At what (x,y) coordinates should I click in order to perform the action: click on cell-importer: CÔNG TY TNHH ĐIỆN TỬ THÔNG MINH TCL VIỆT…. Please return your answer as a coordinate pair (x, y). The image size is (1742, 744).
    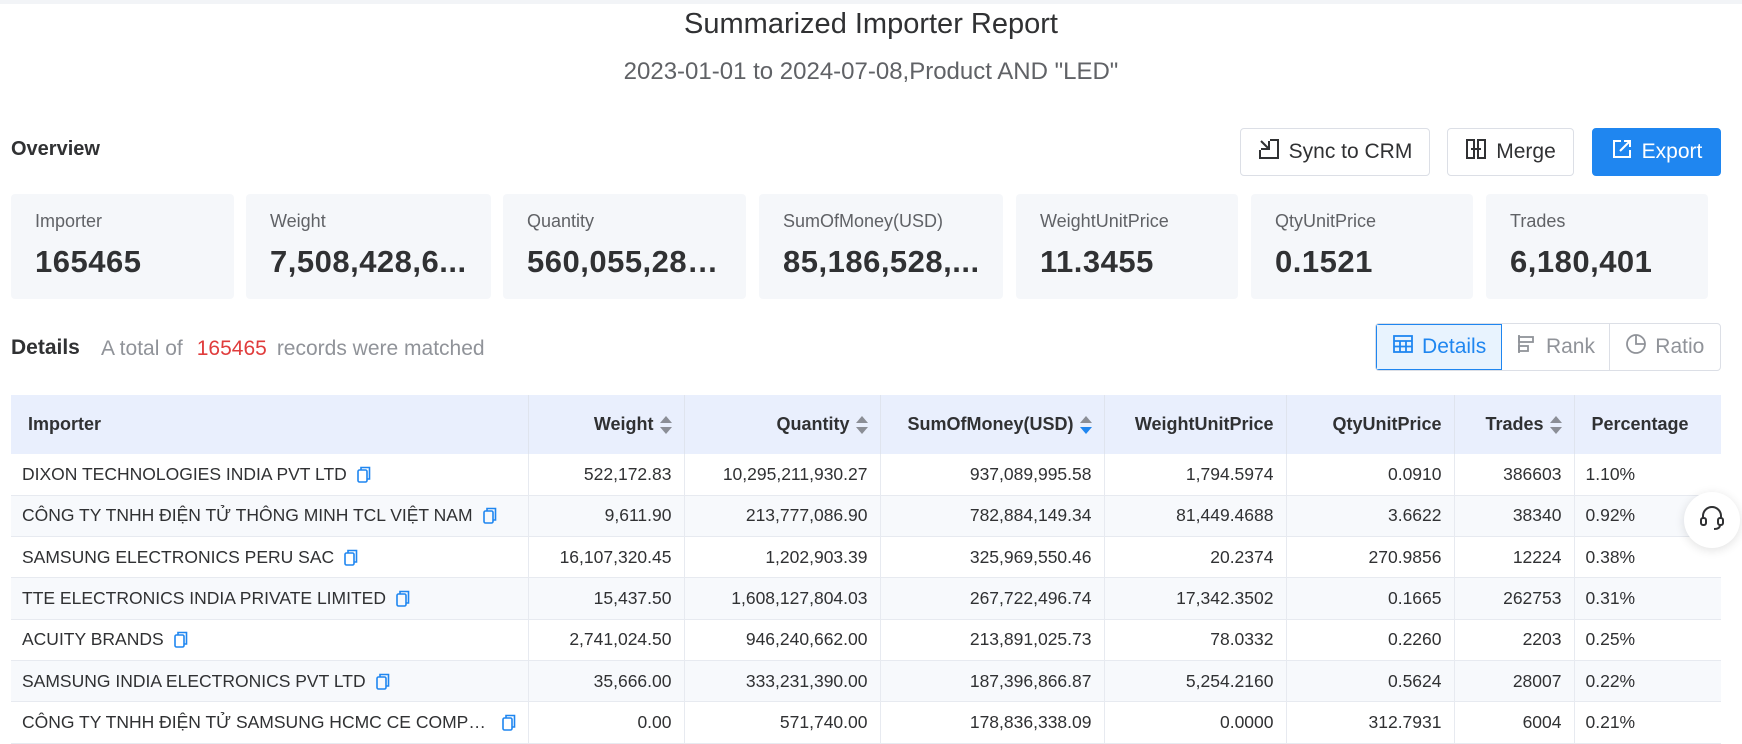
    Looking at the image, I should click on (270, 516).